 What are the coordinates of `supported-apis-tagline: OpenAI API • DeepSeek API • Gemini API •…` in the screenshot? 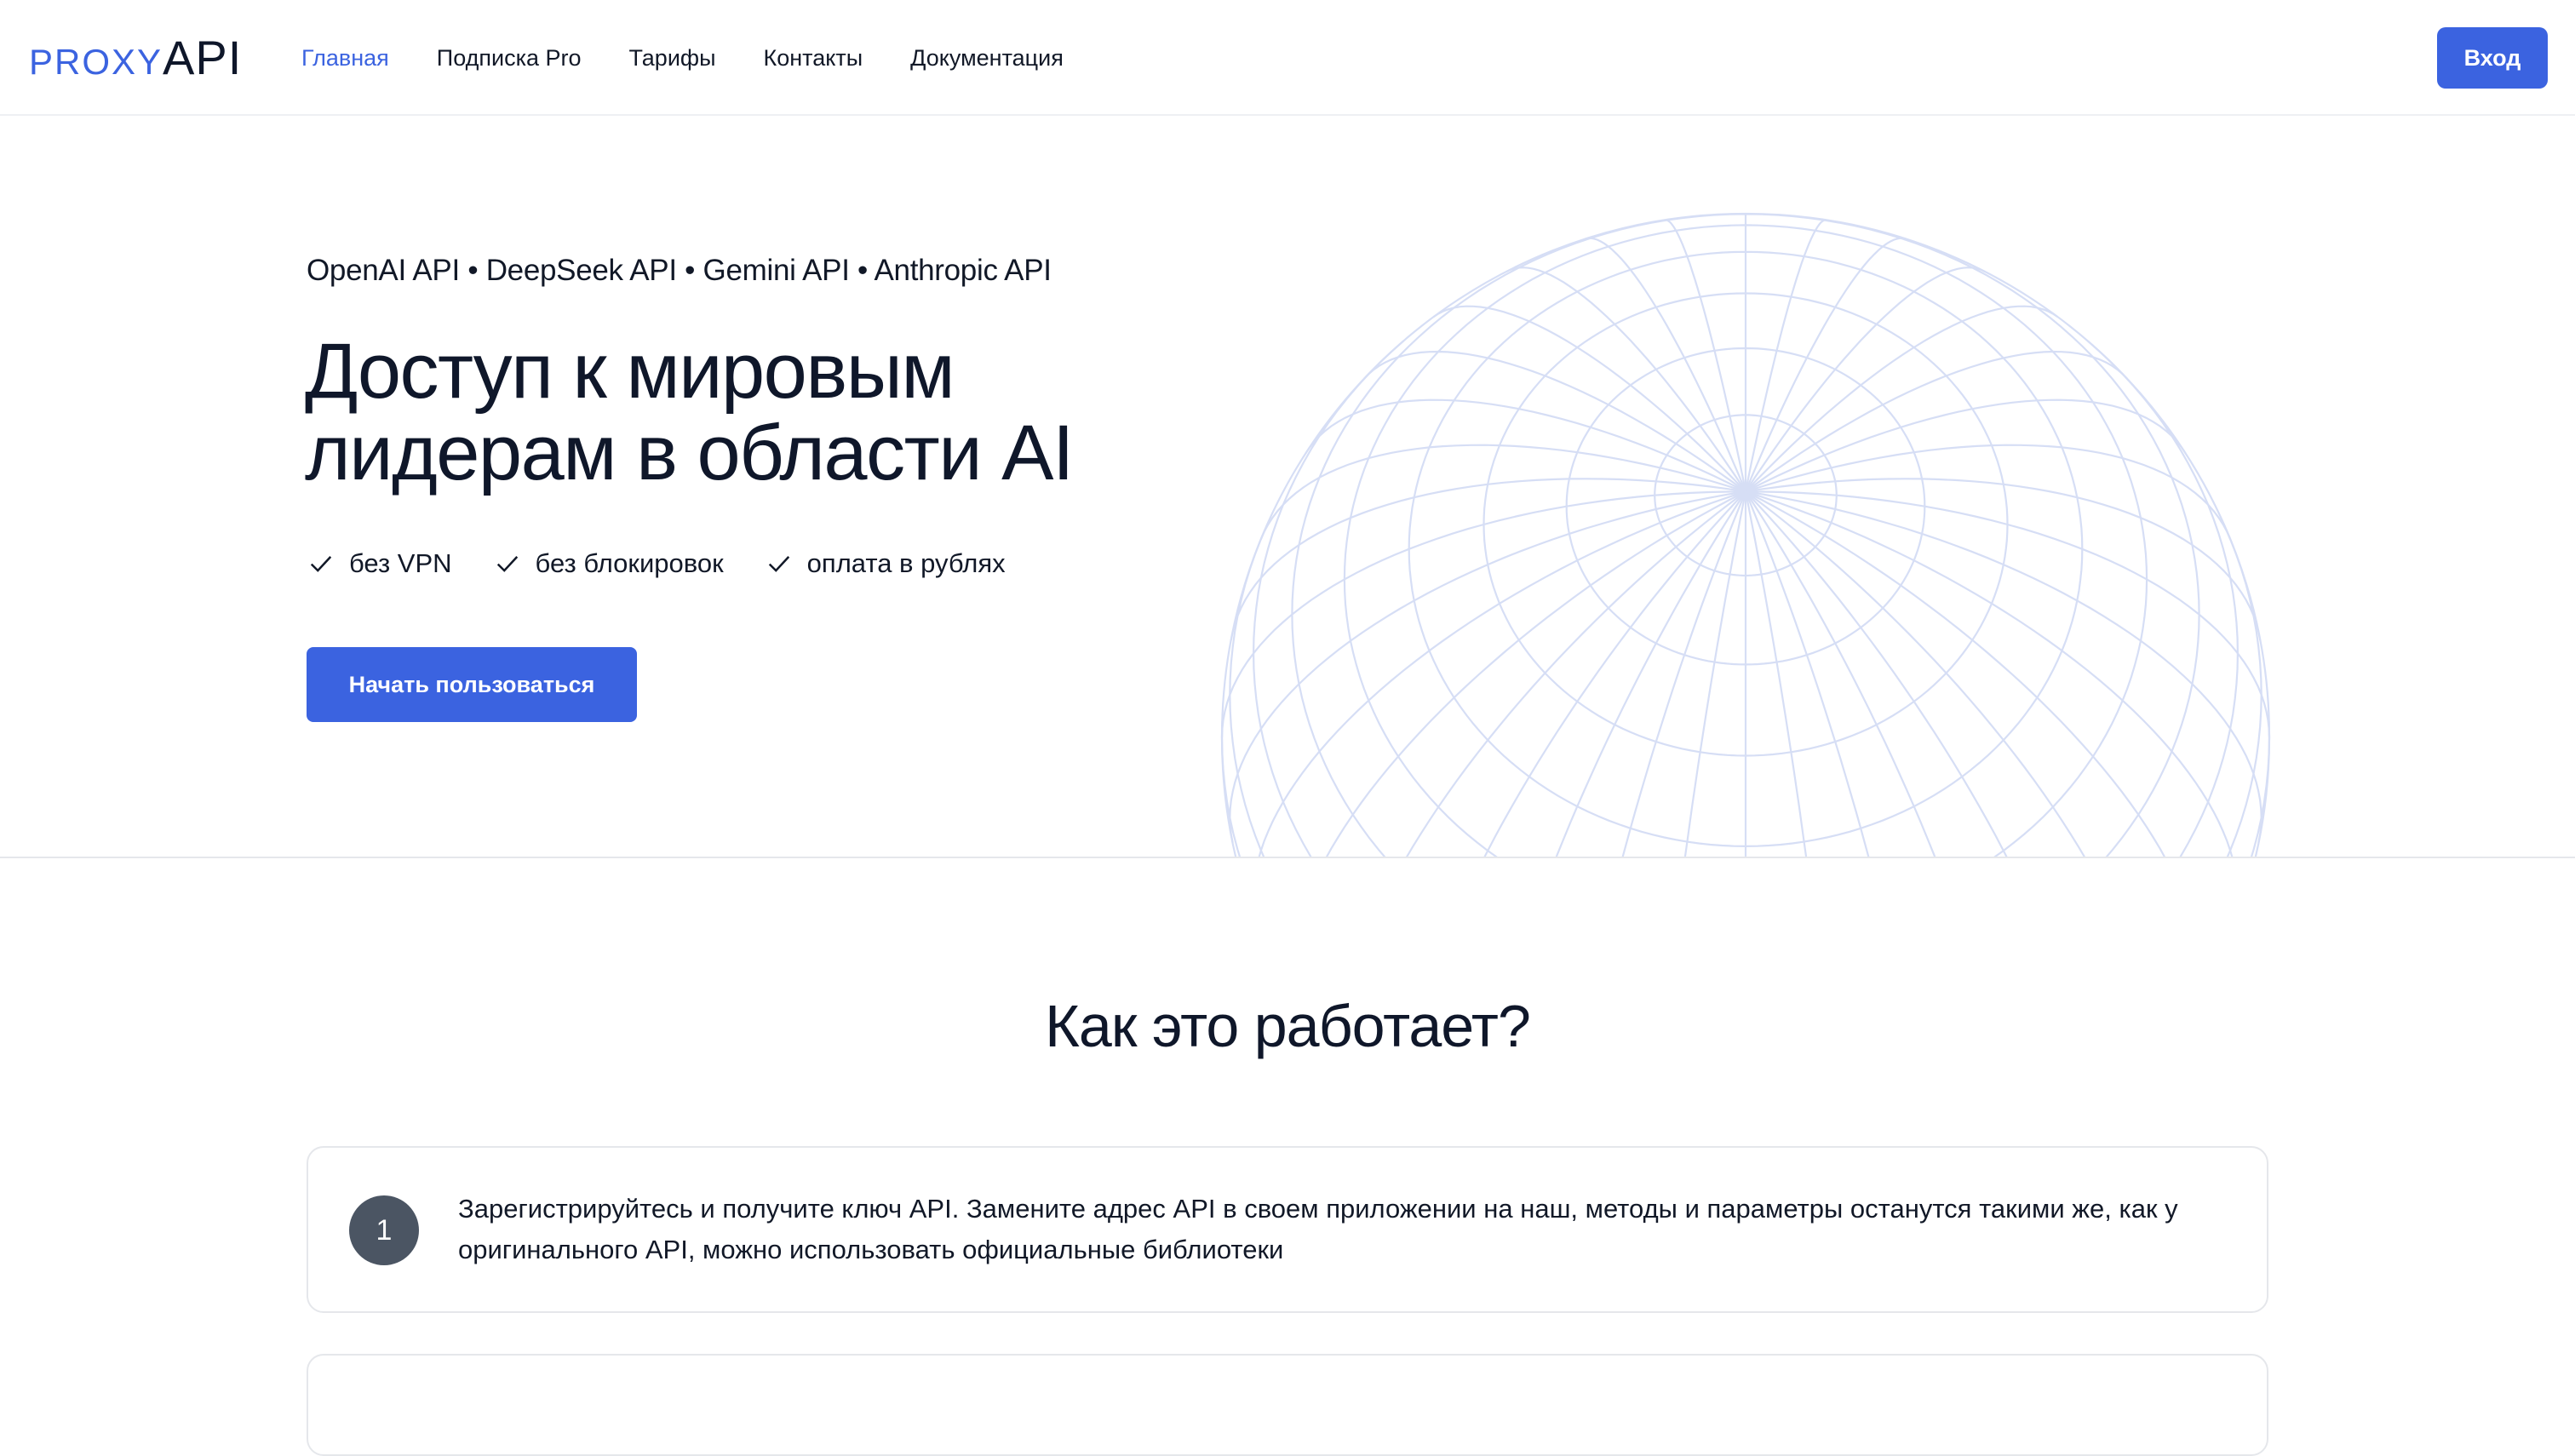 It's located at (679, 271).